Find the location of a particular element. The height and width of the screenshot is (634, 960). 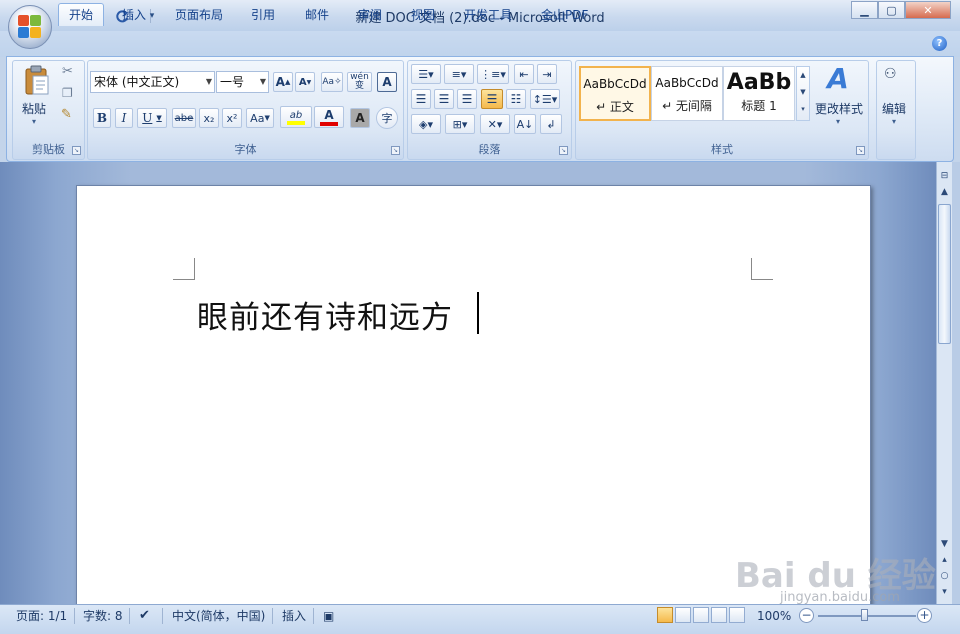

styles-scroll: ▲ ▼ ▾ is located at coordinates (803, 93).